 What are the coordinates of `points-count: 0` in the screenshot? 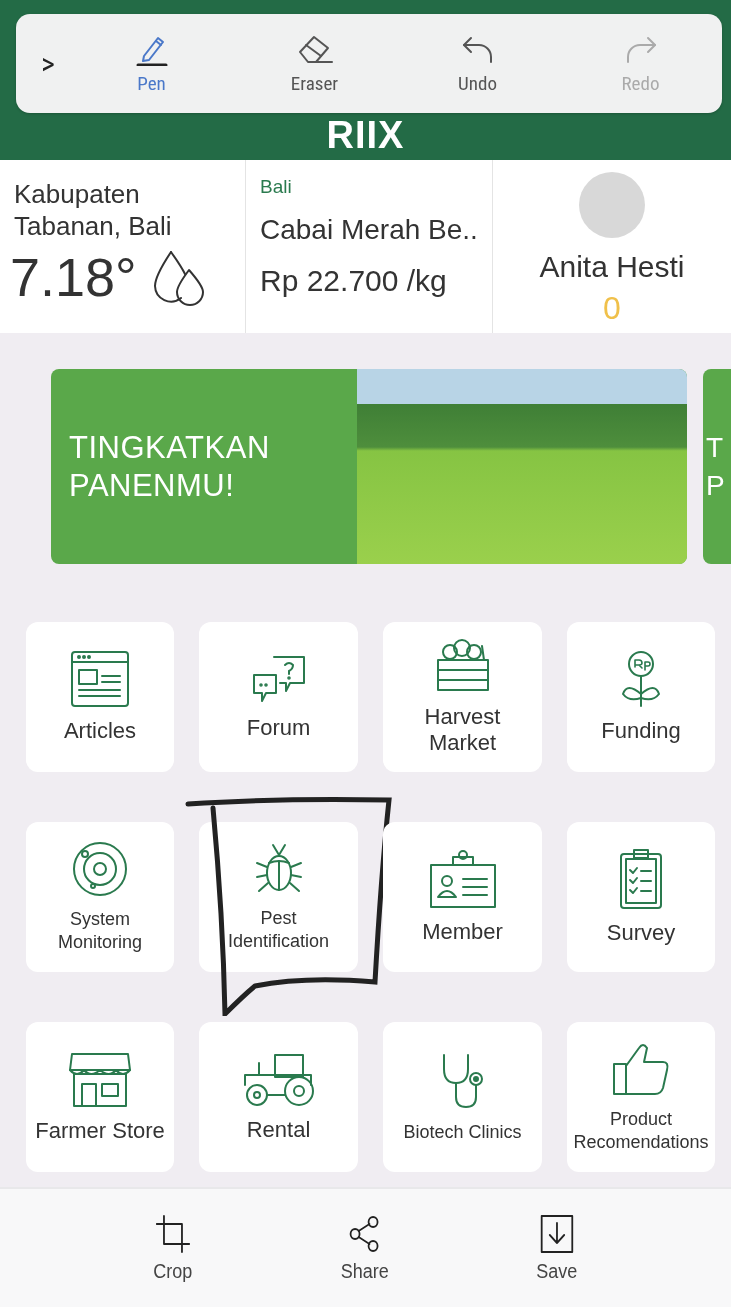 It's located at (612, 308).